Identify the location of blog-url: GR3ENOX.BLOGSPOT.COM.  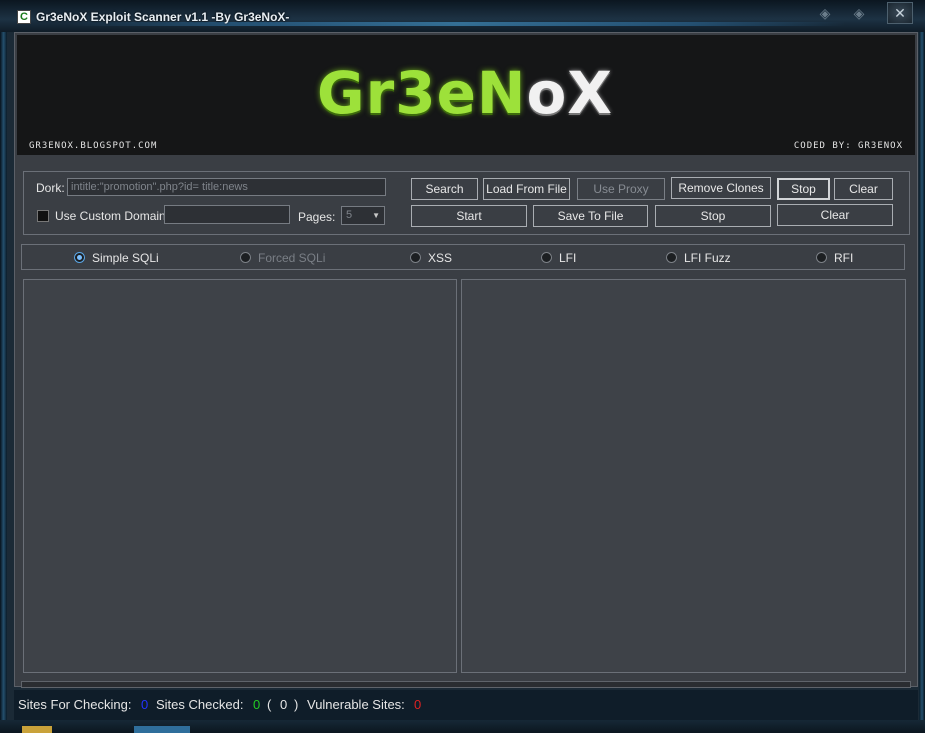
(93, 146).